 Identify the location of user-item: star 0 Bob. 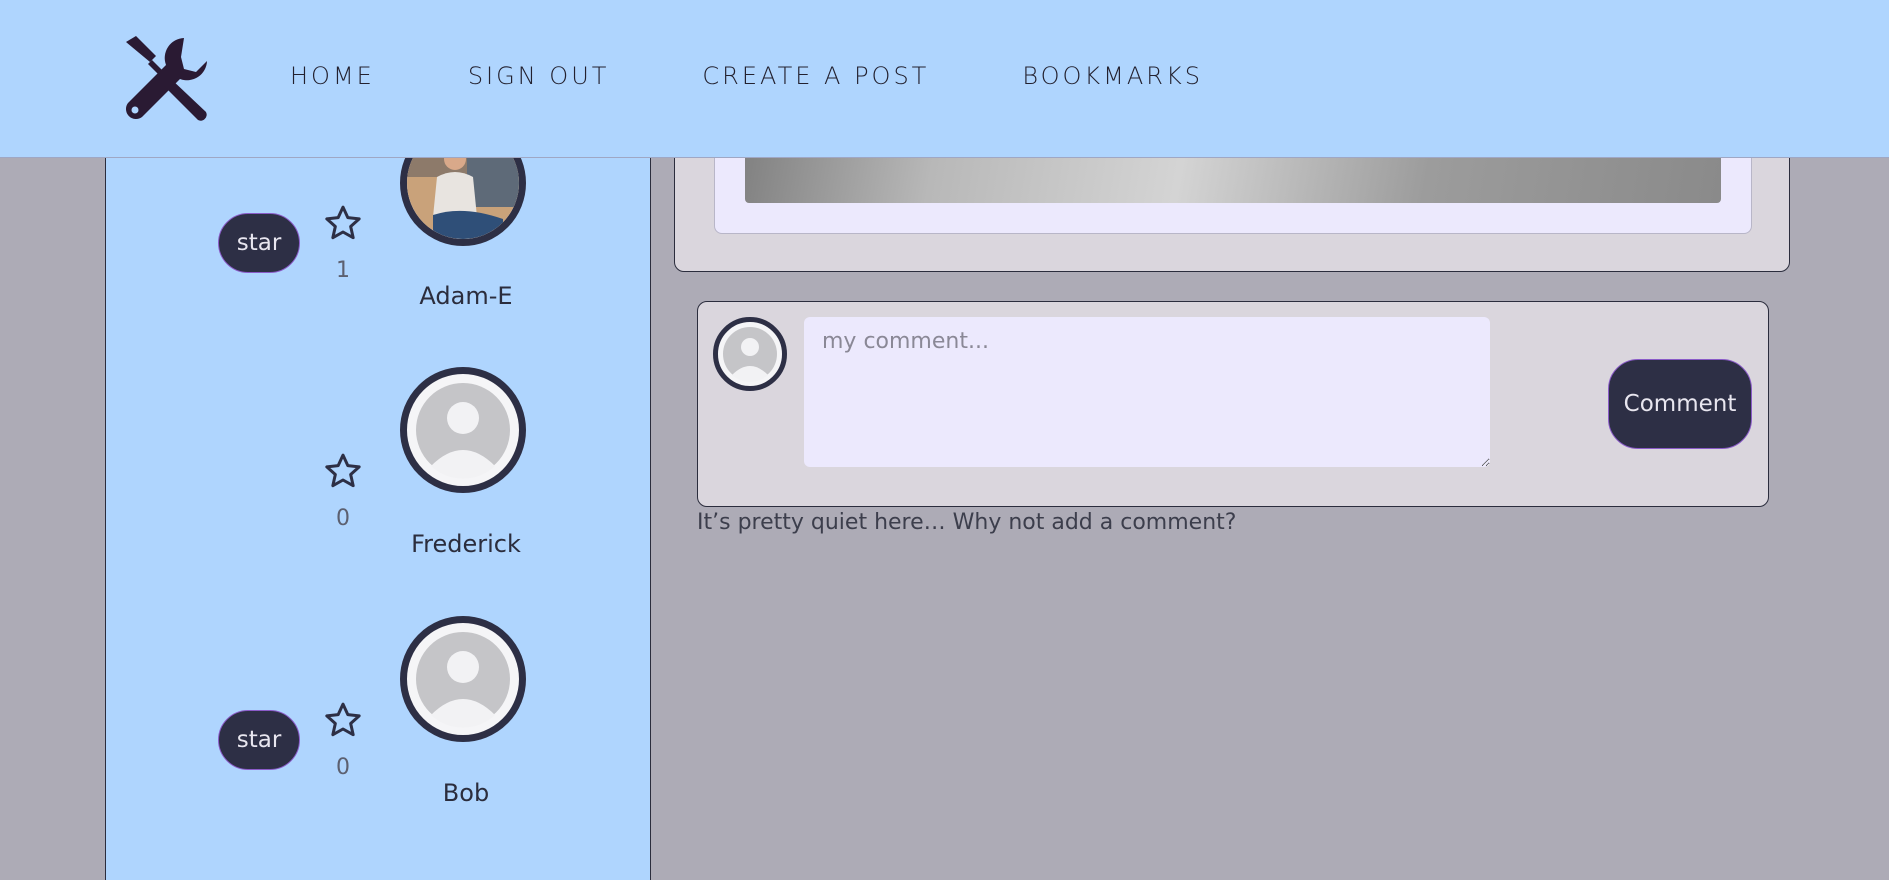
(378, 728).